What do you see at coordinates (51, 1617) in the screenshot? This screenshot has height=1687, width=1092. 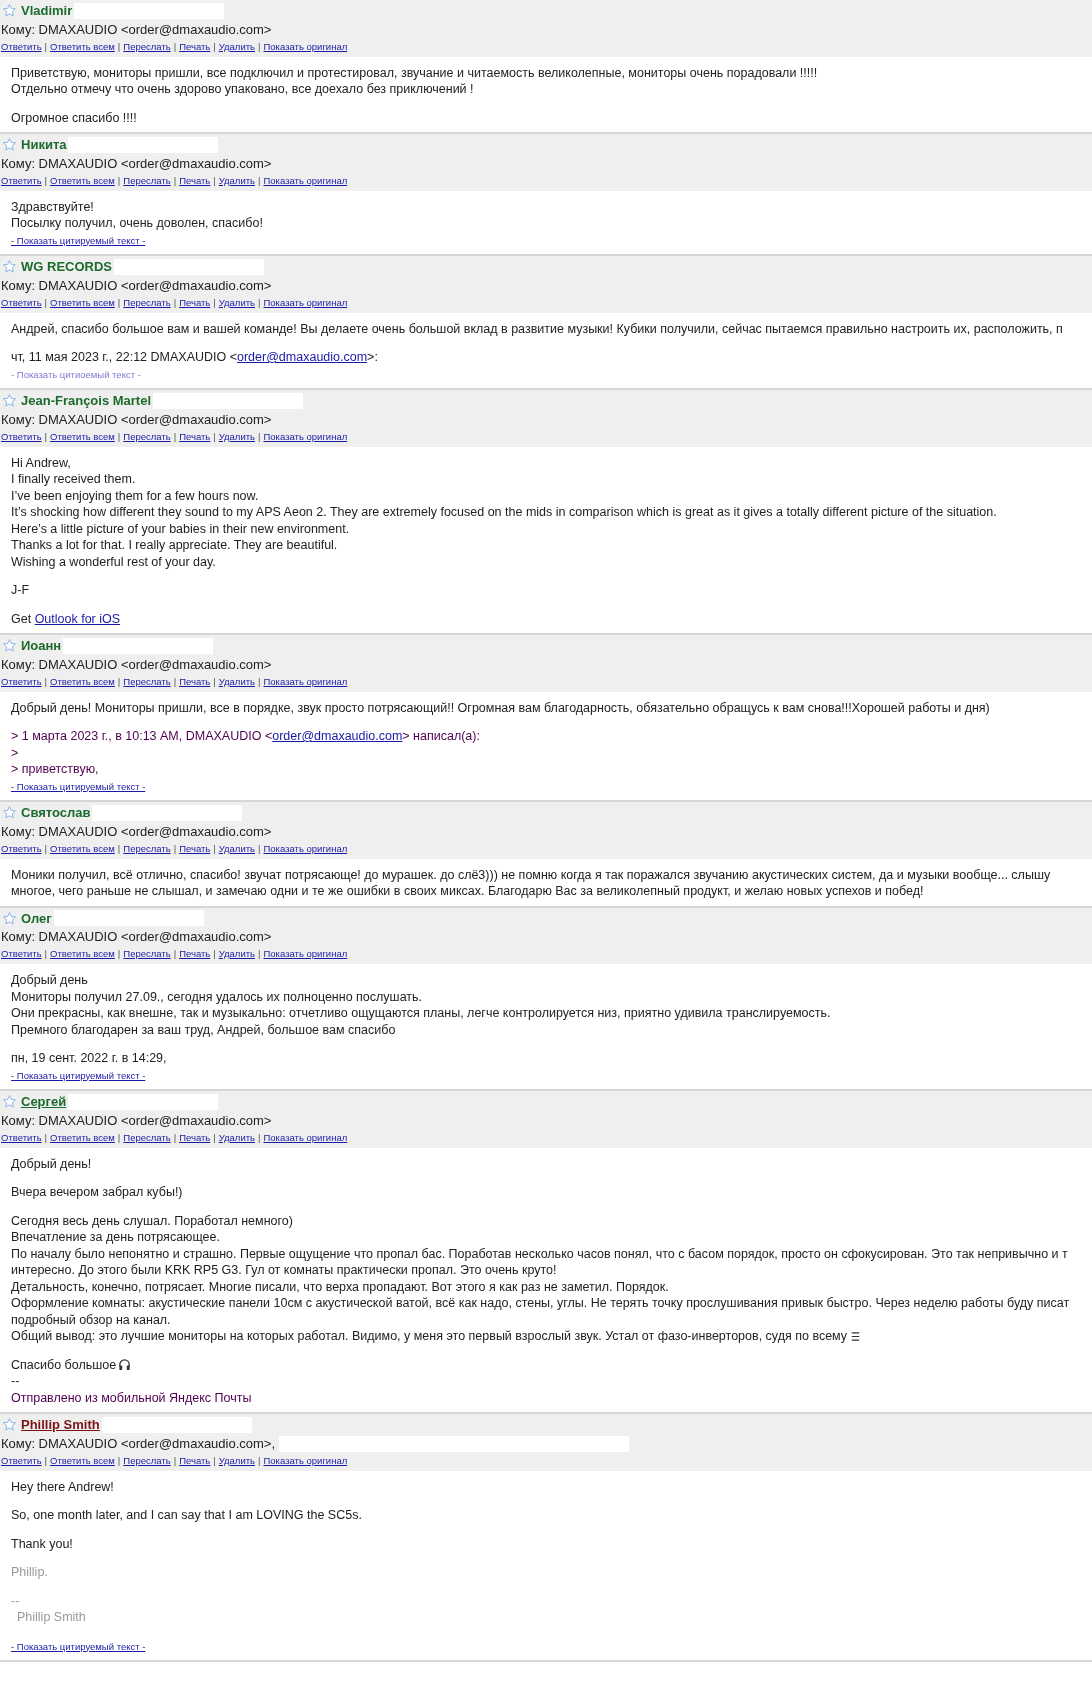 I see `message-line: Phillip Smith` at bounding box center [51, 1617].